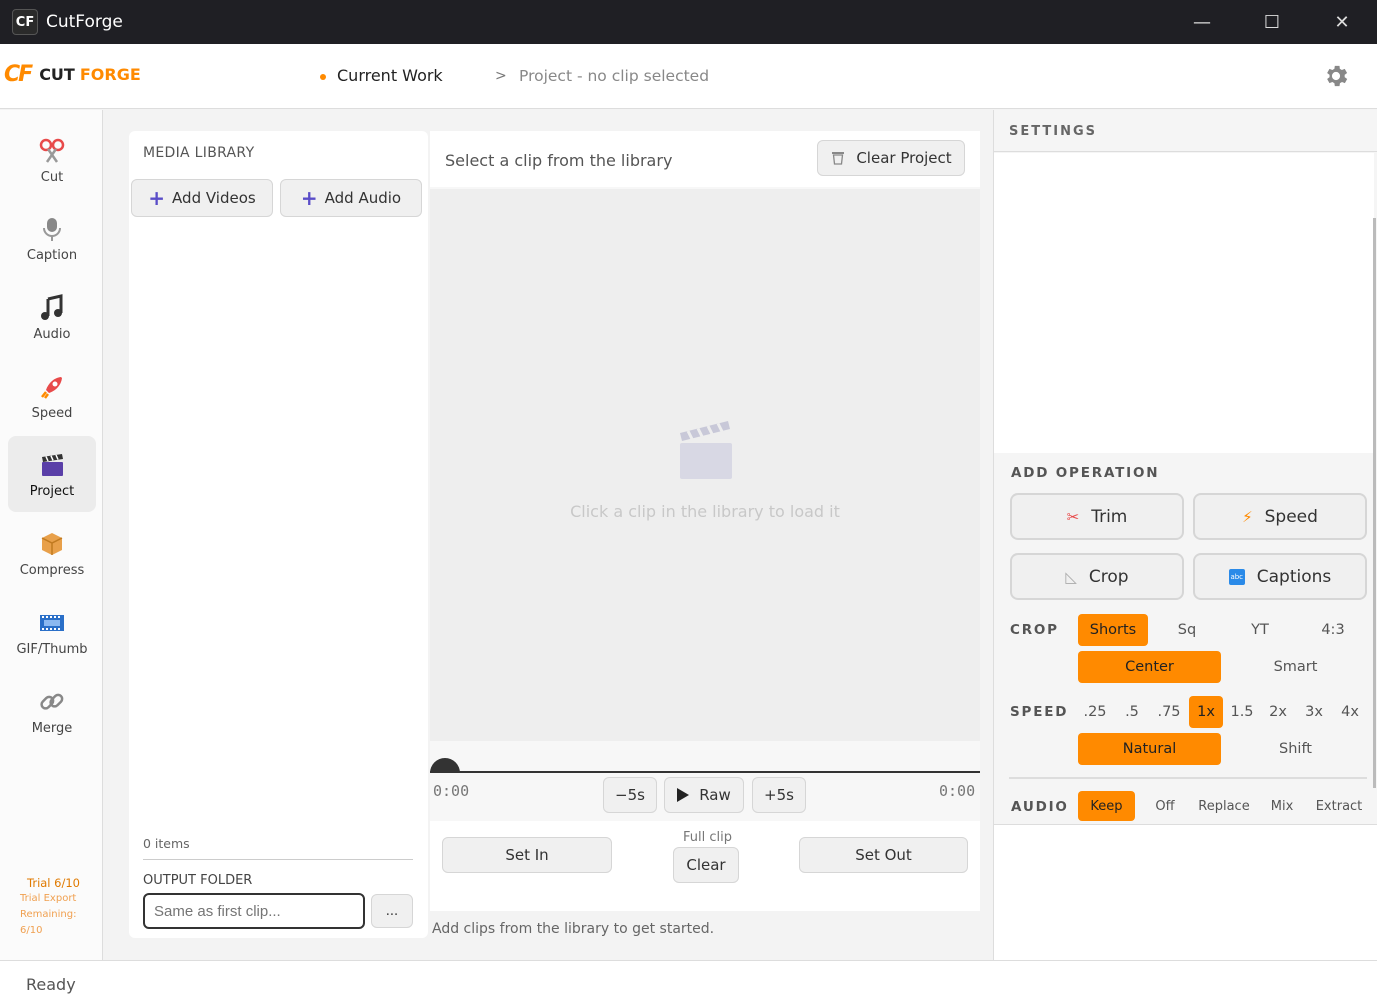 This screenshot has height=1000, width=1377. Describe the element at coordinates (53, 883) in the screenshot. I see `trial-count: Trial 6/10` at that location.